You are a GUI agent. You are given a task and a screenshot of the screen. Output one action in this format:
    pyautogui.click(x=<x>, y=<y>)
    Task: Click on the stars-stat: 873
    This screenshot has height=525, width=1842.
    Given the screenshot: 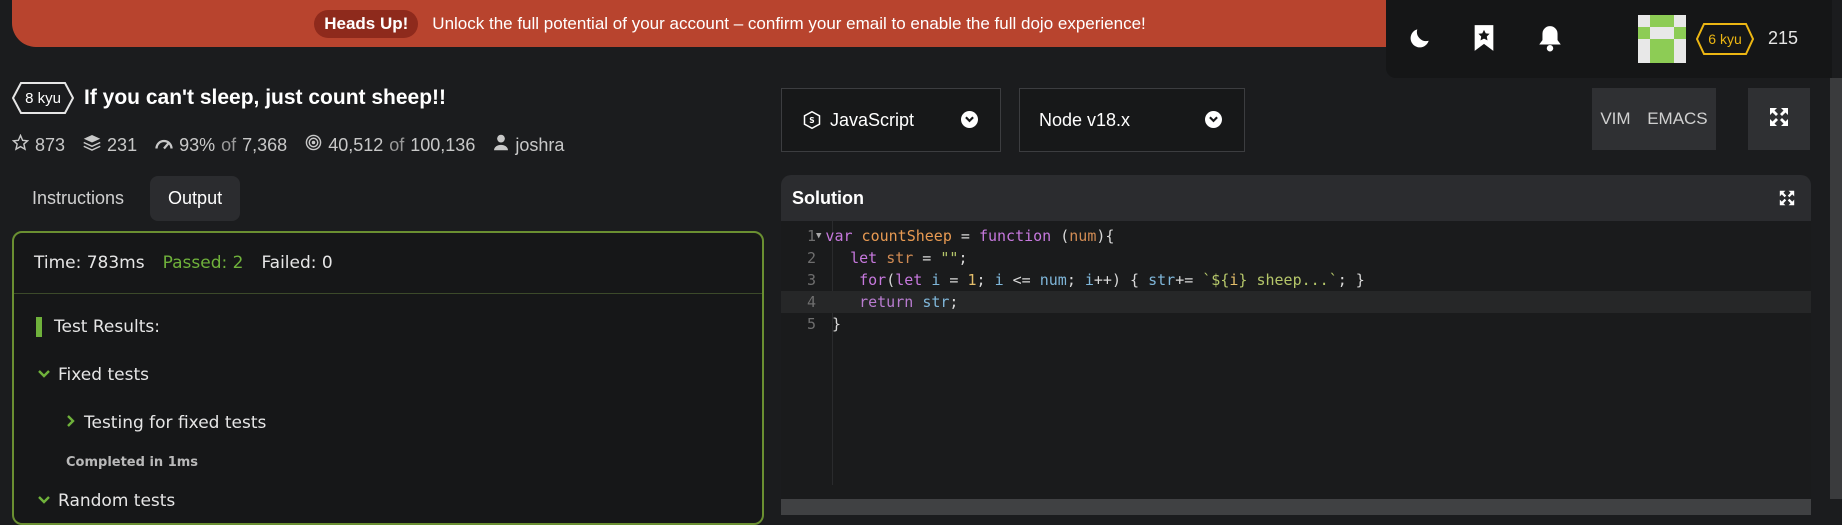 What is the action you would take?
    pyautogui.click(x=38, y=144)
    